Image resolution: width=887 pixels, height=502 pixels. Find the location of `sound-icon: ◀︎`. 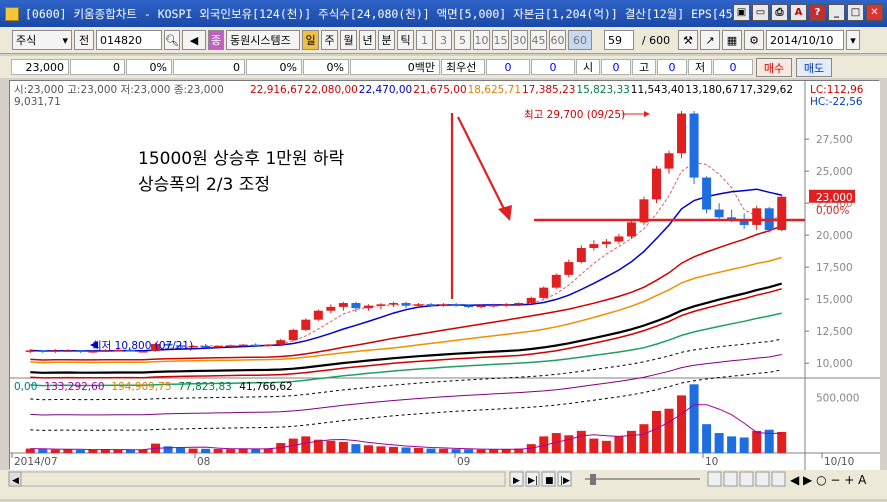

sound-icon: ◀︎ is located at coordinates (194, 40).